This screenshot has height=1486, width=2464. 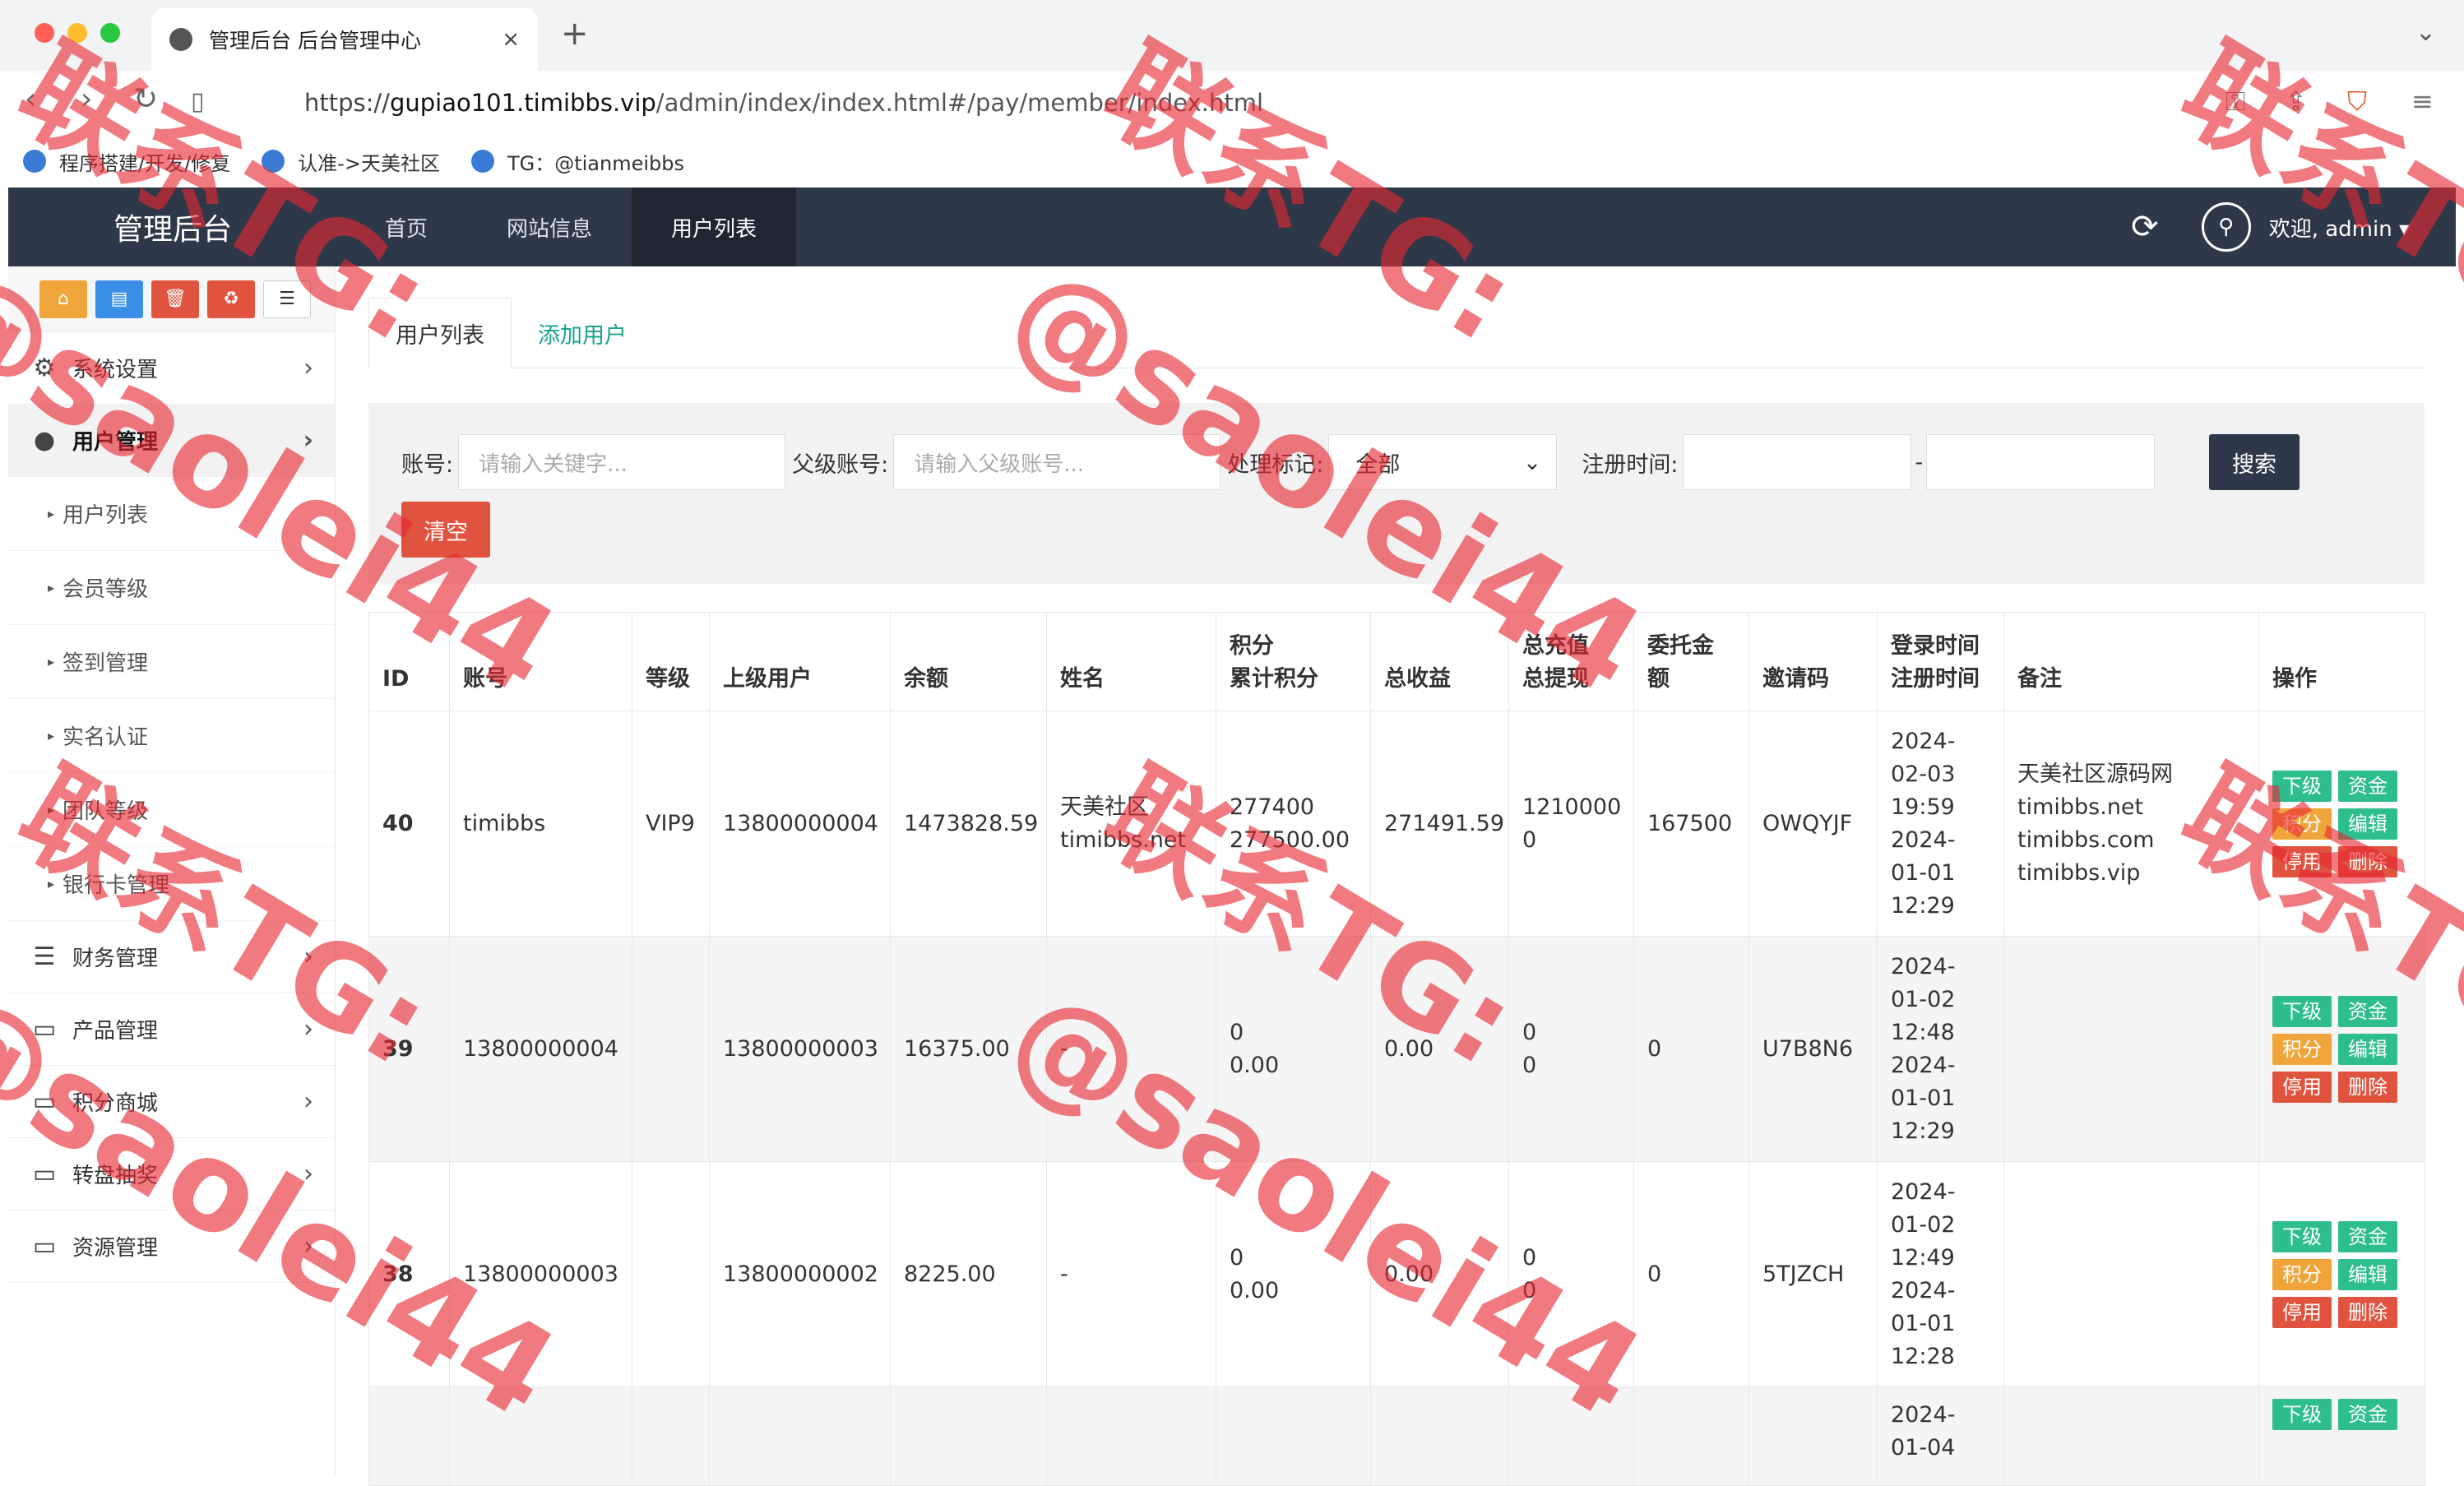 What do you see at coordinates (110, 33) in the screenshot?
I see `zoom-window-button` at bounding box center [110, 33].